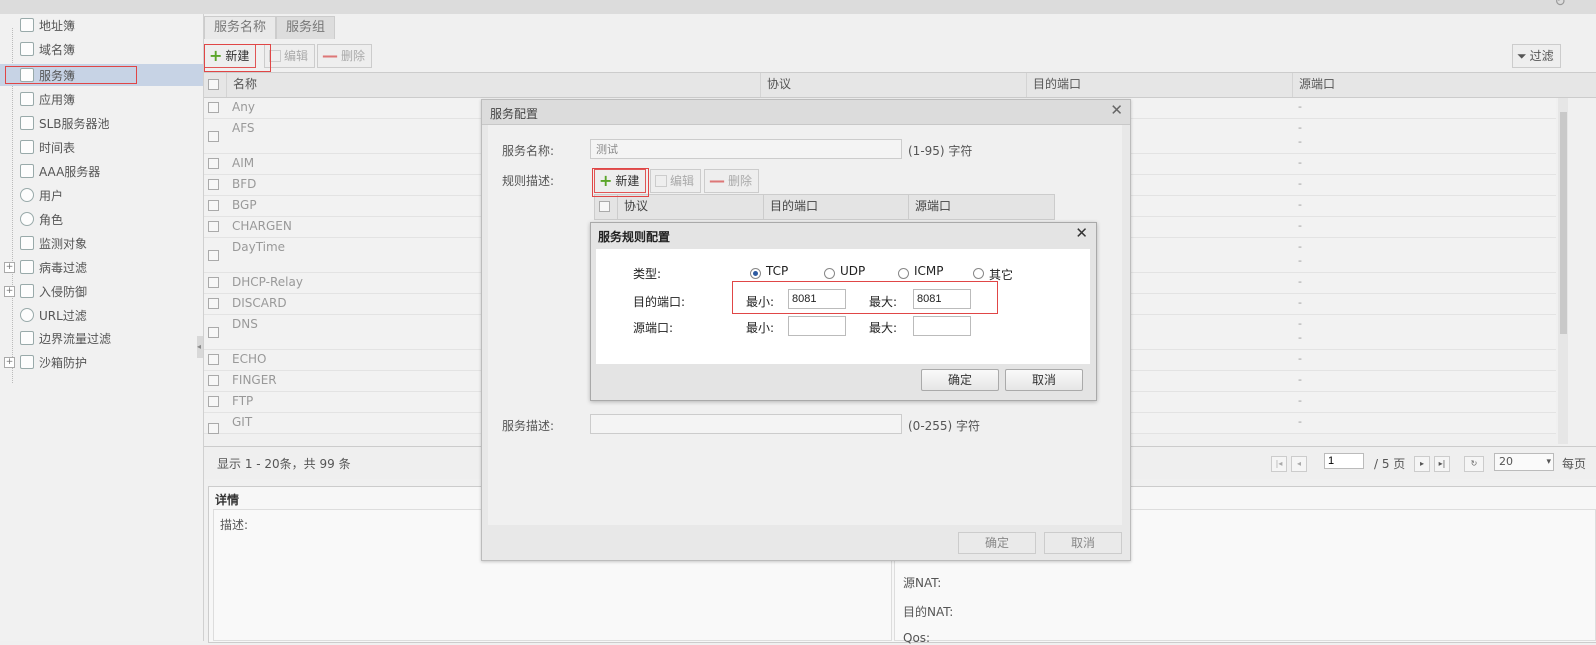  What do you see at coordinates (306, 27) in the screenshot?
I see `tab-service-group: 服务组` at bounding box center [306, 27].